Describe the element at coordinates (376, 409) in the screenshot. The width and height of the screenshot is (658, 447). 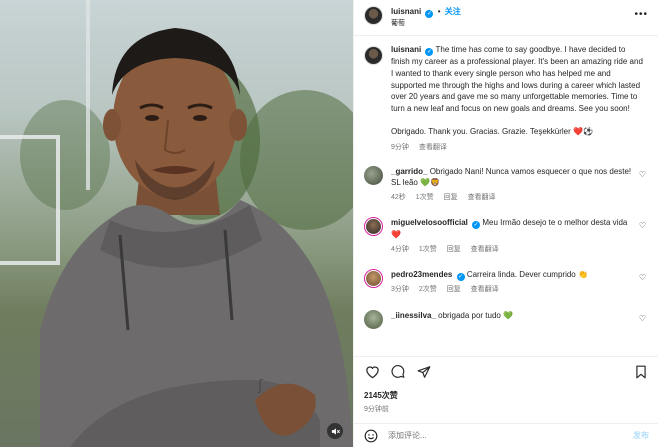
I see `post-time: 9分钟前` at that location.